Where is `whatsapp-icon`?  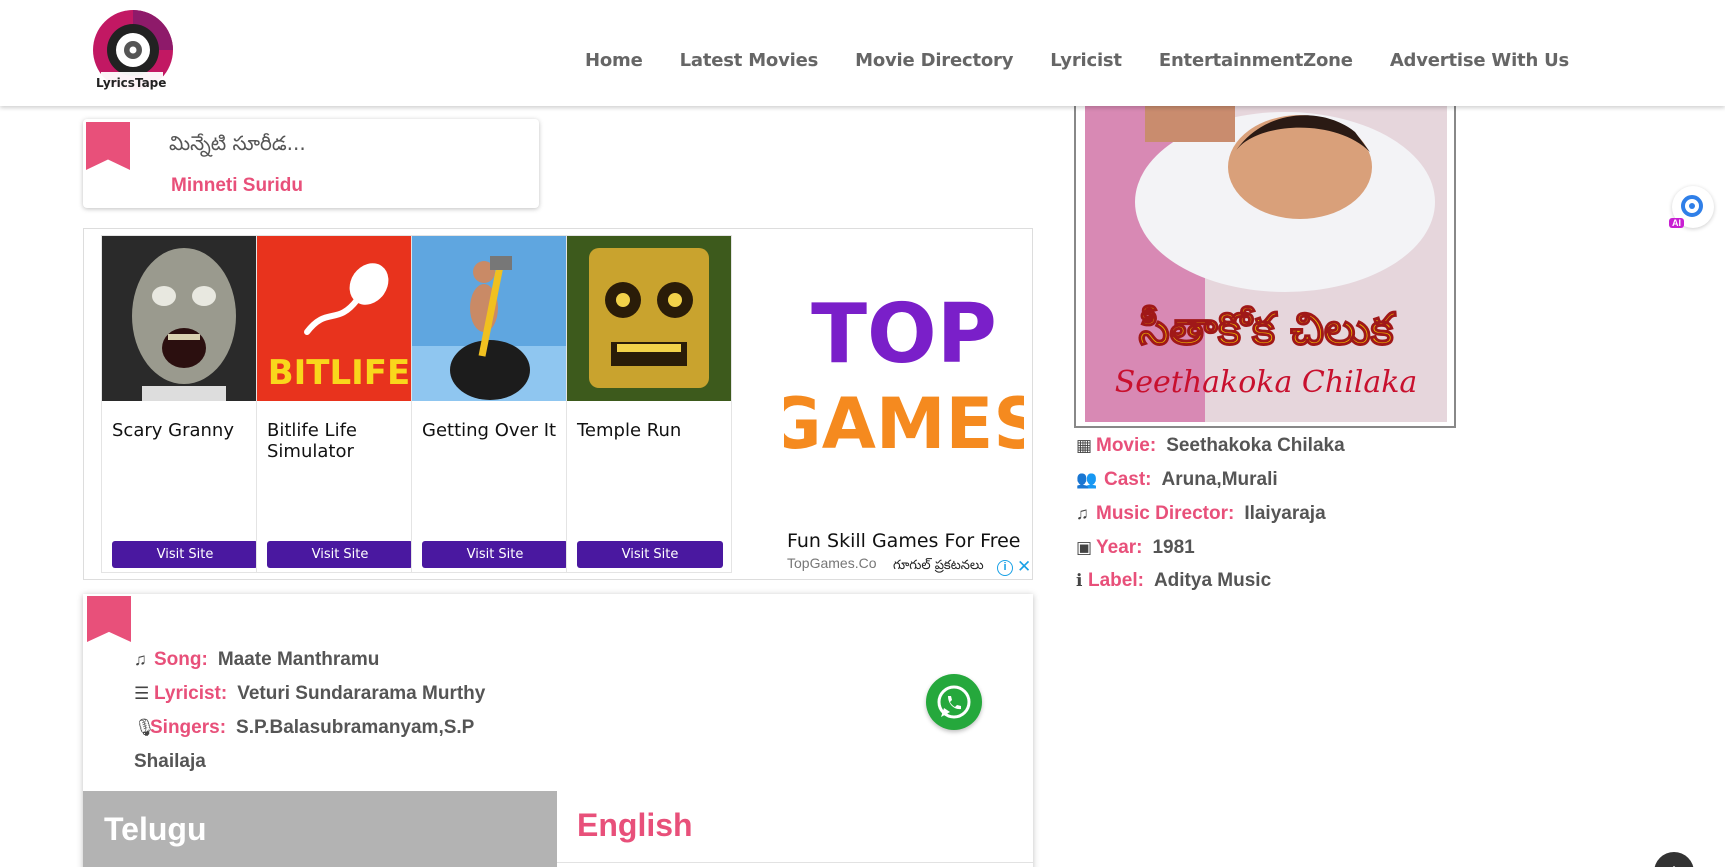 whatsapp-icon is located at coordinates (954, 702).